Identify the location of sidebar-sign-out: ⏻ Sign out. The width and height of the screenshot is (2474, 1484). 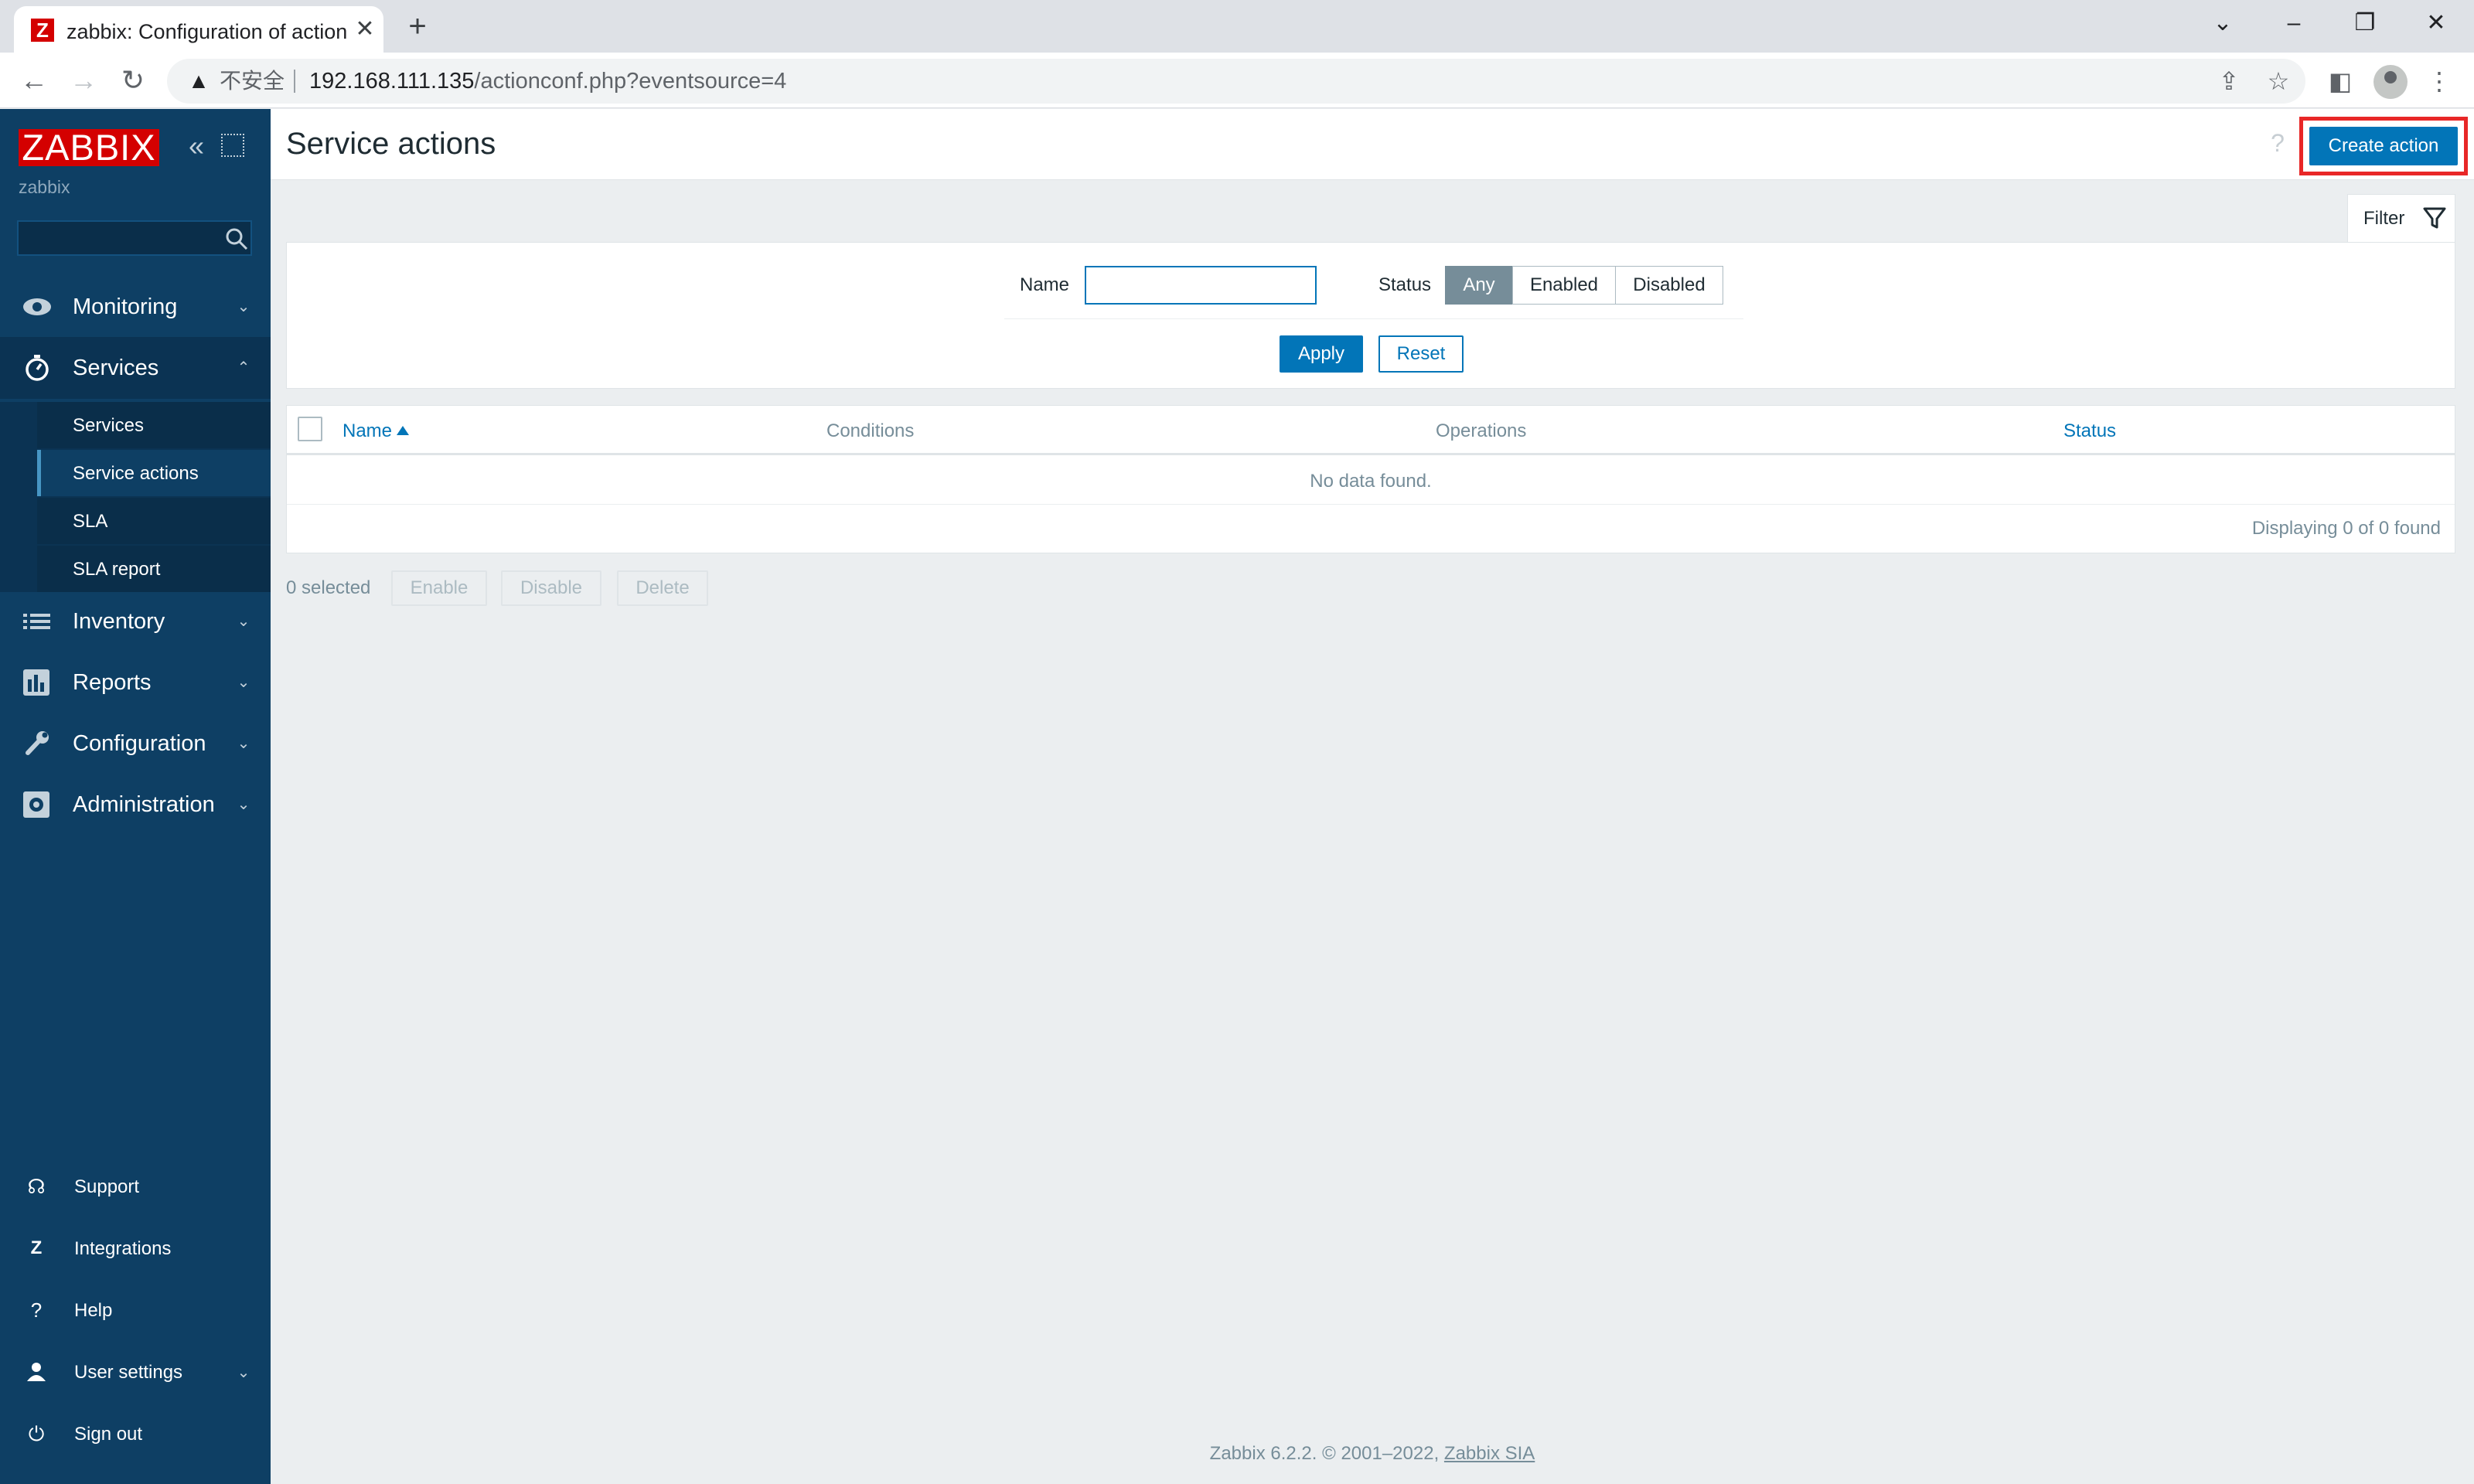
(135, 1434).